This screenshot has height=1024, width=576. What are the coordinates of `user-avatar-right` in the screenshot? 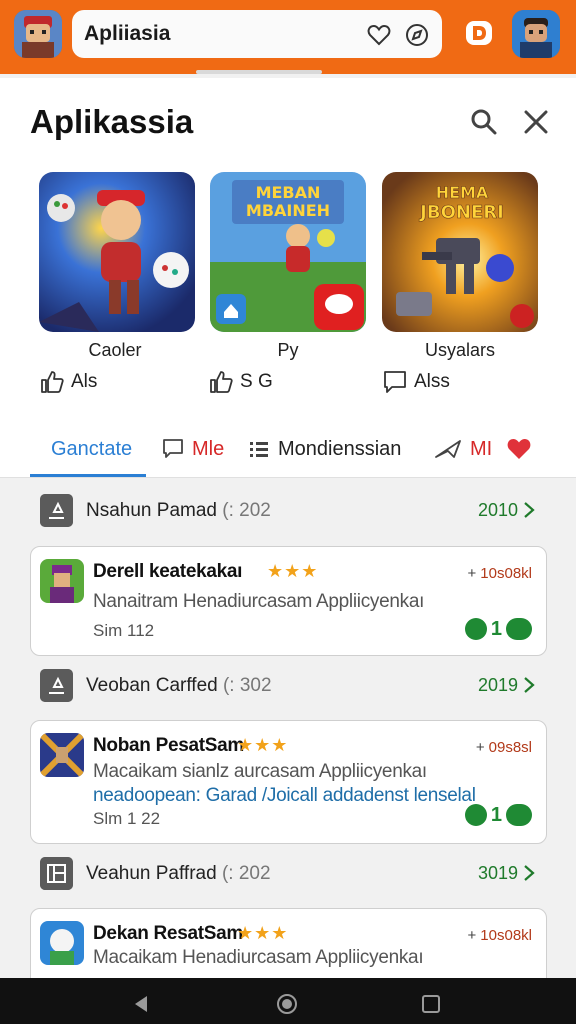 It's located at (536, 34).